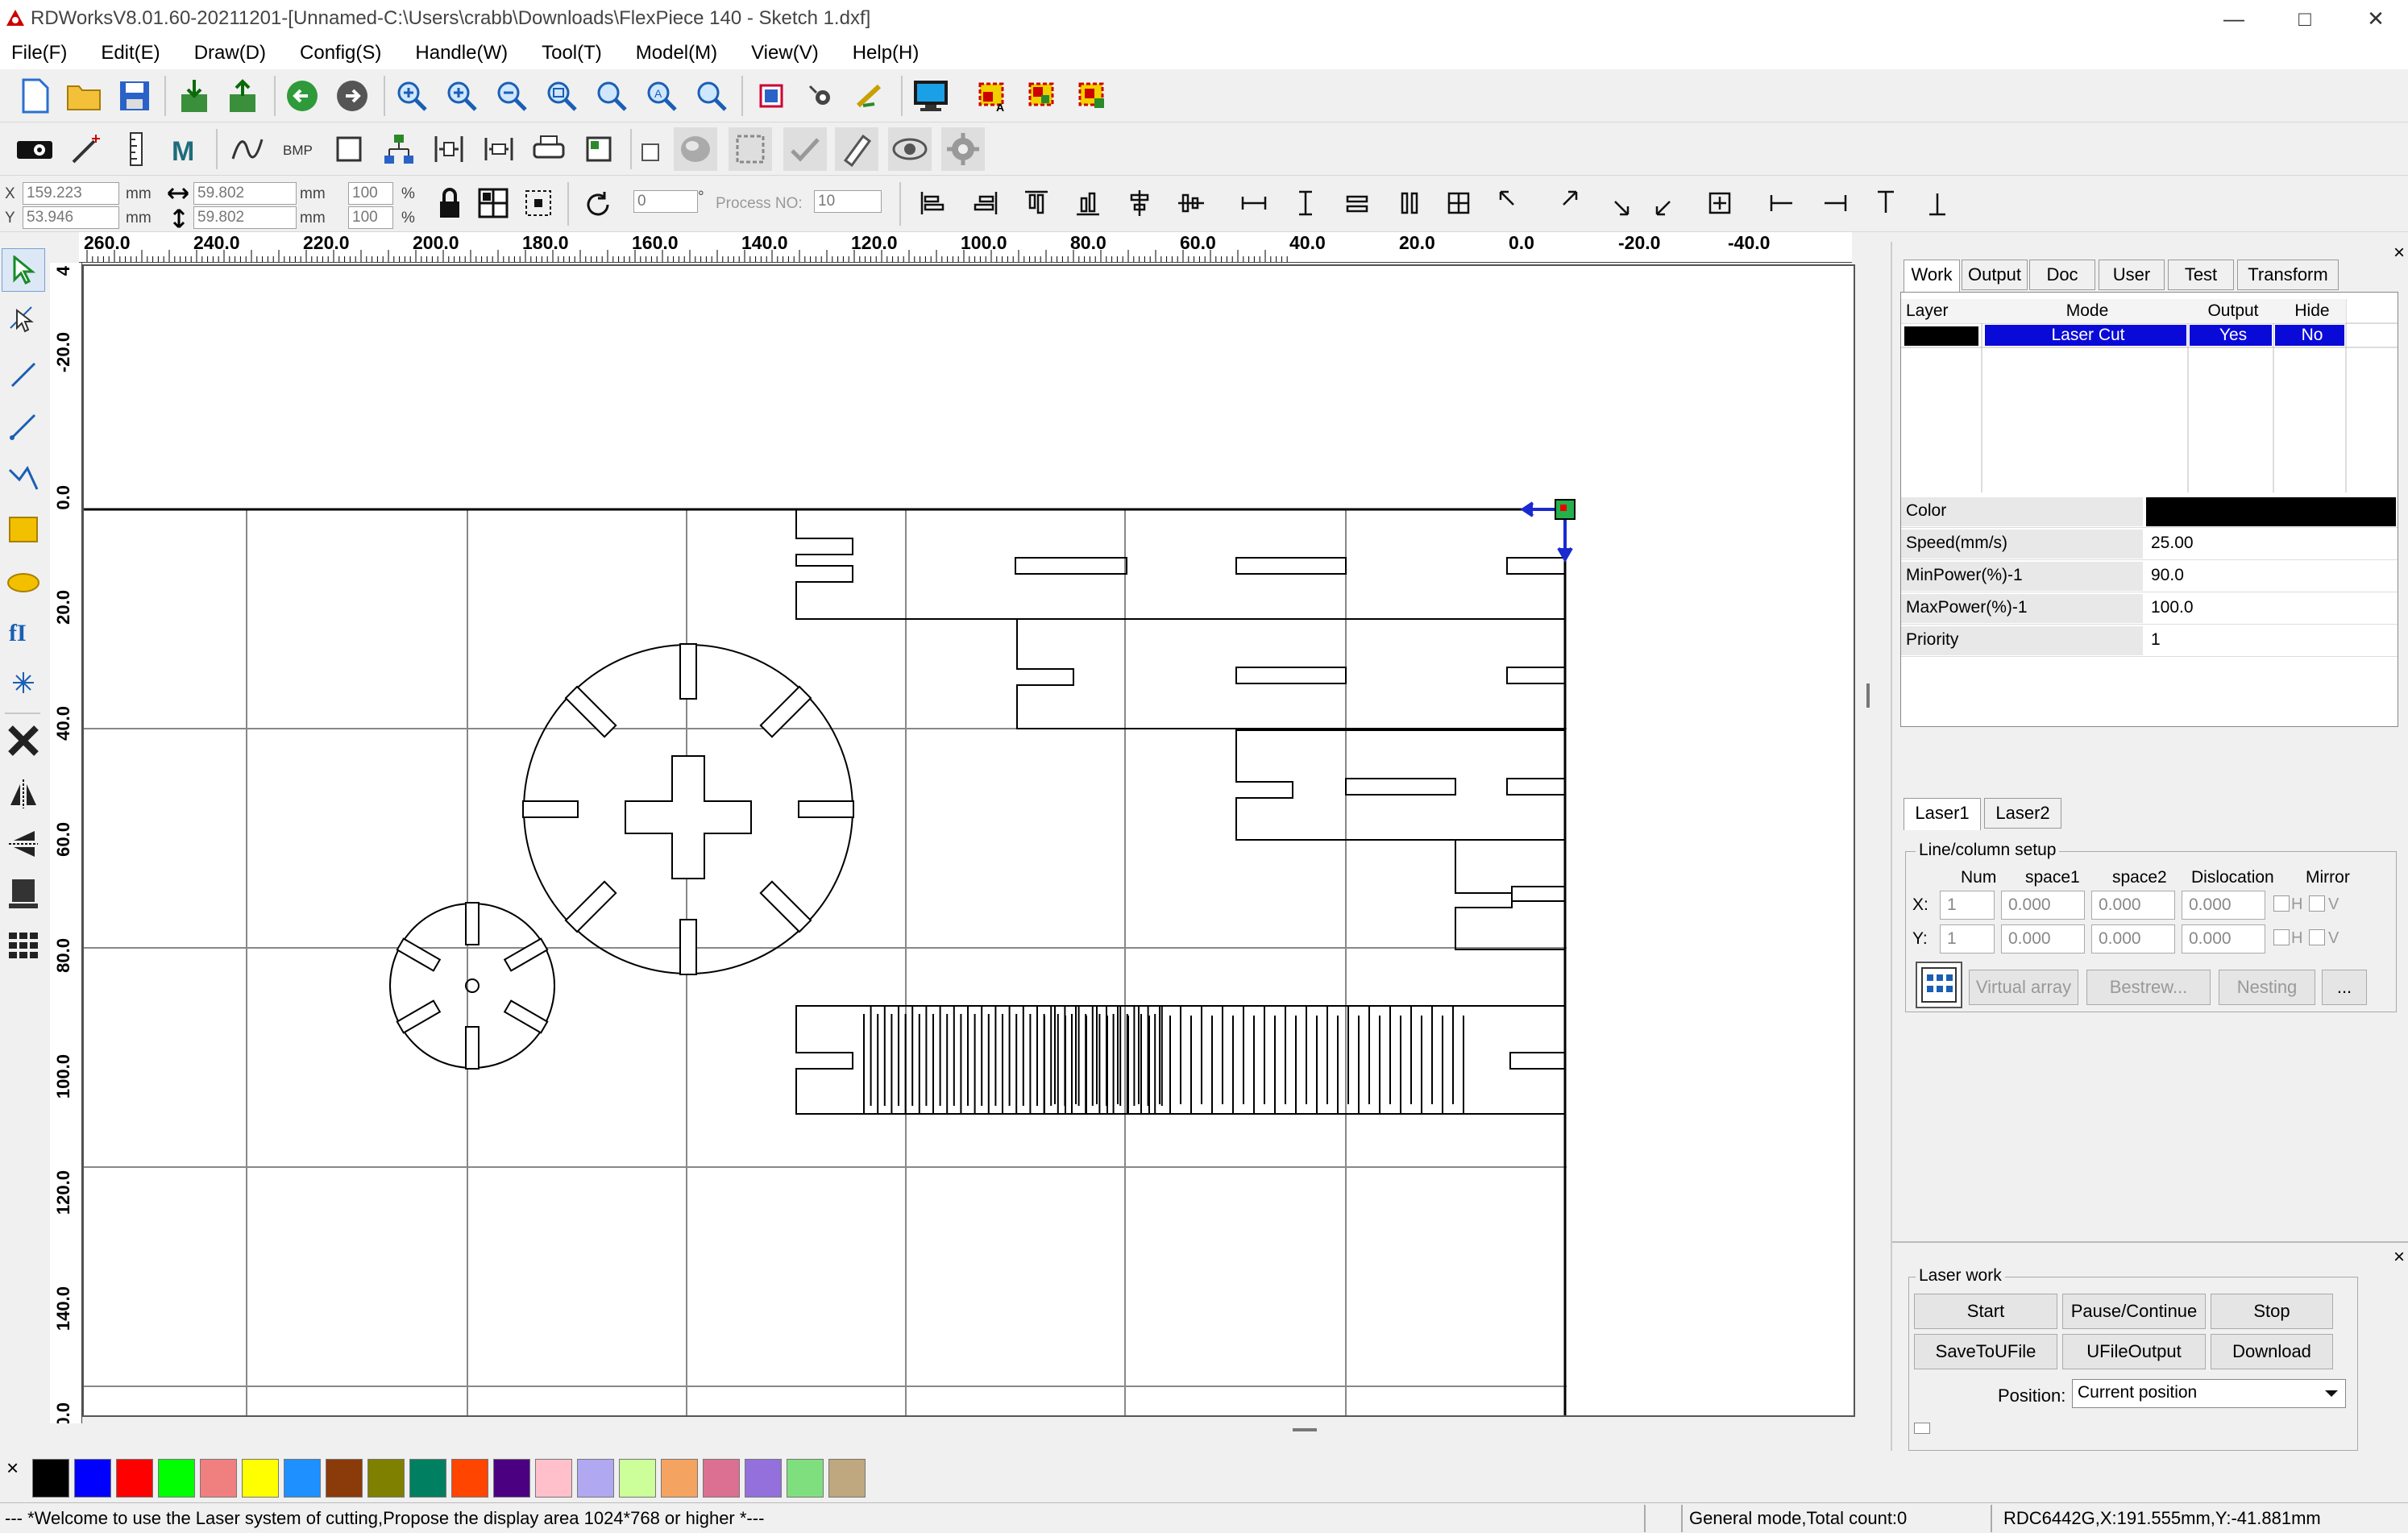 The image size is (2408, 1533). Describe the element at coordinates (2310, 335) in the screenshot. I see `layer-hide: No` at that location.